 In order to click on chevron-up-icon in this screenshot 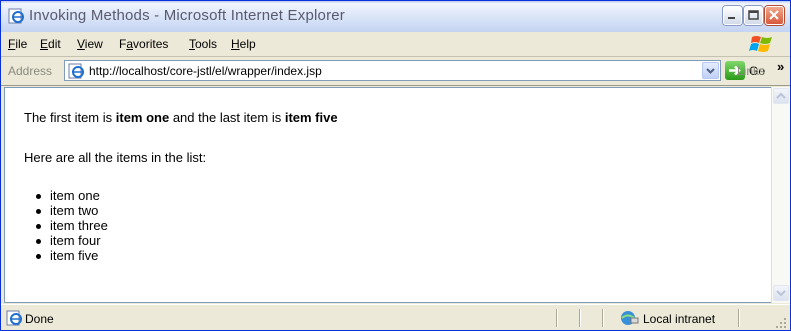, I will do `click(781, 95)`.